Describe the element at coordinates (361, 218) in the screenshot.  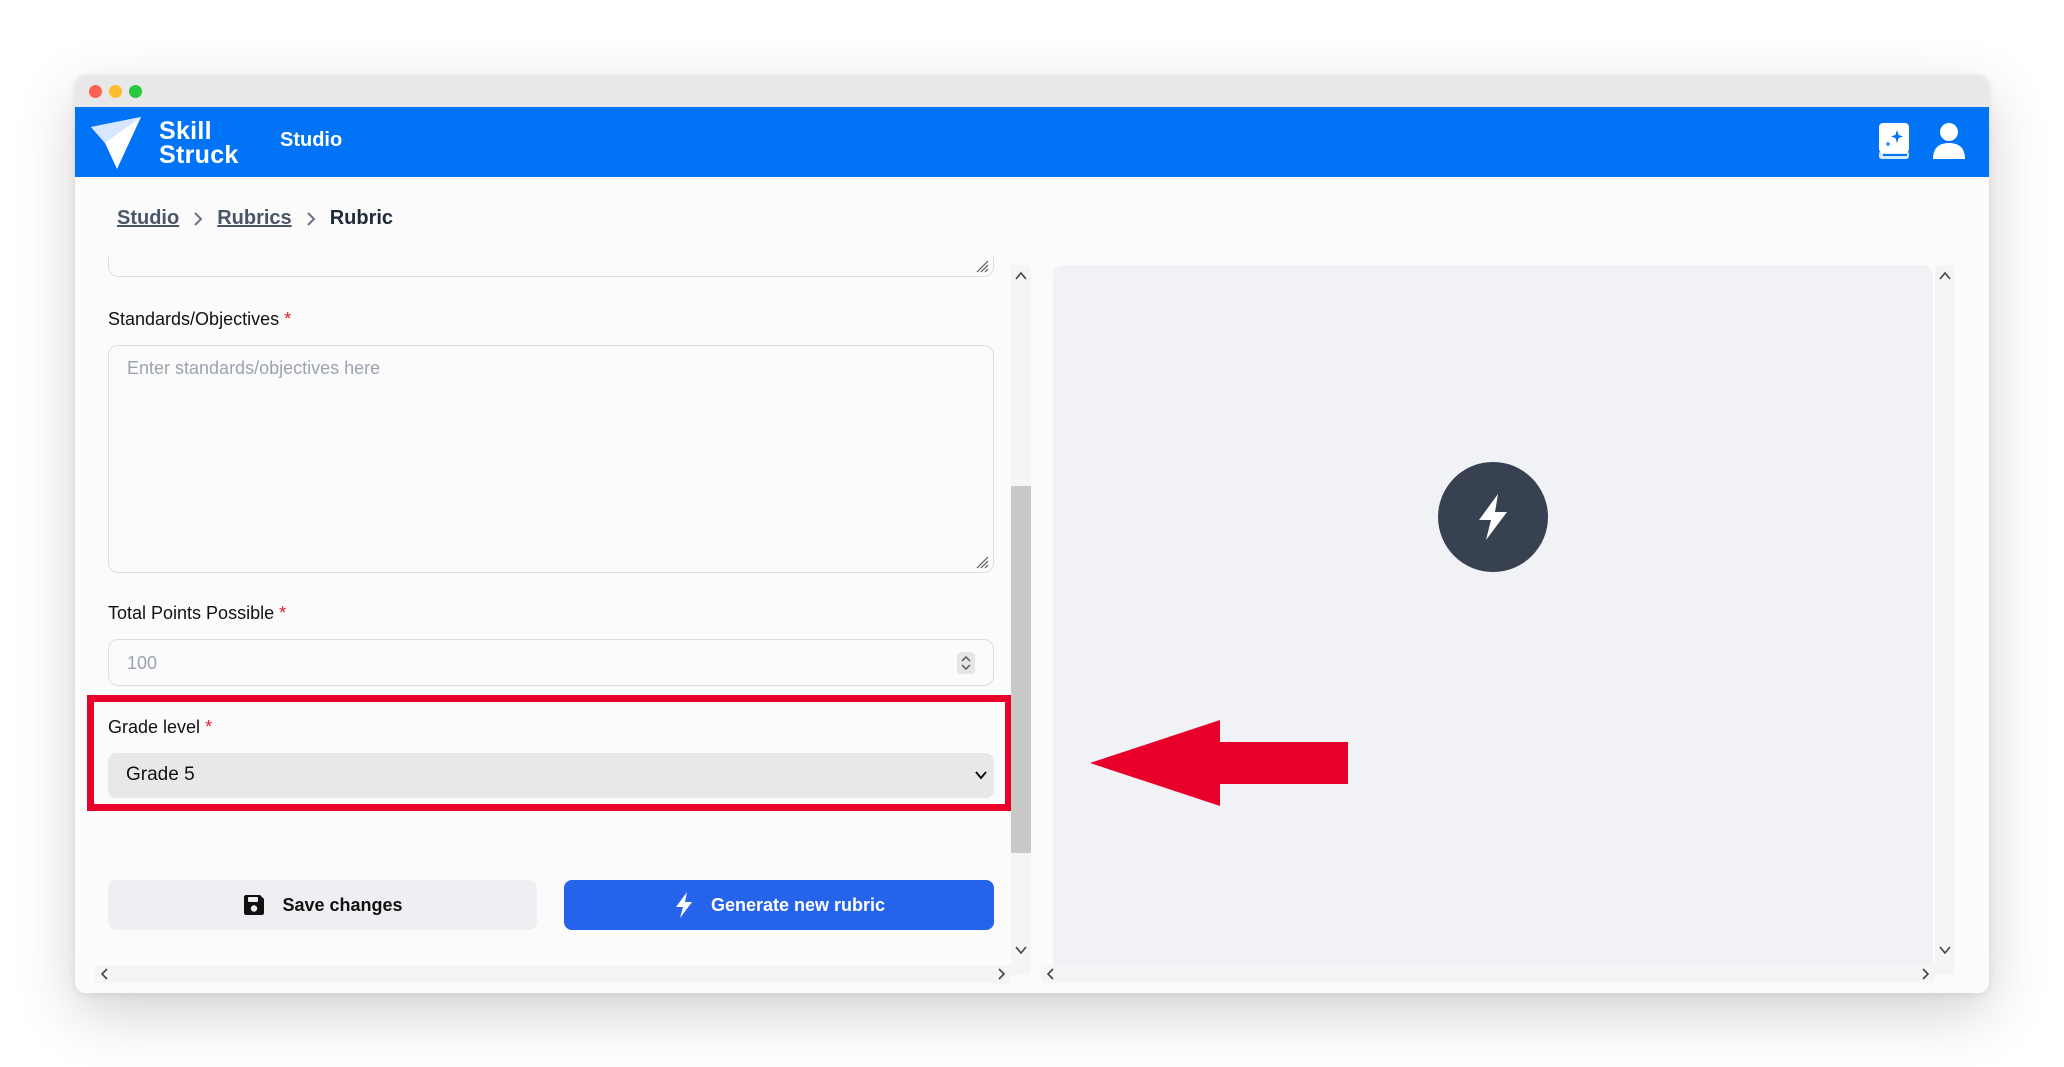
I see `breadcrumb-current: Rubric` at that location.